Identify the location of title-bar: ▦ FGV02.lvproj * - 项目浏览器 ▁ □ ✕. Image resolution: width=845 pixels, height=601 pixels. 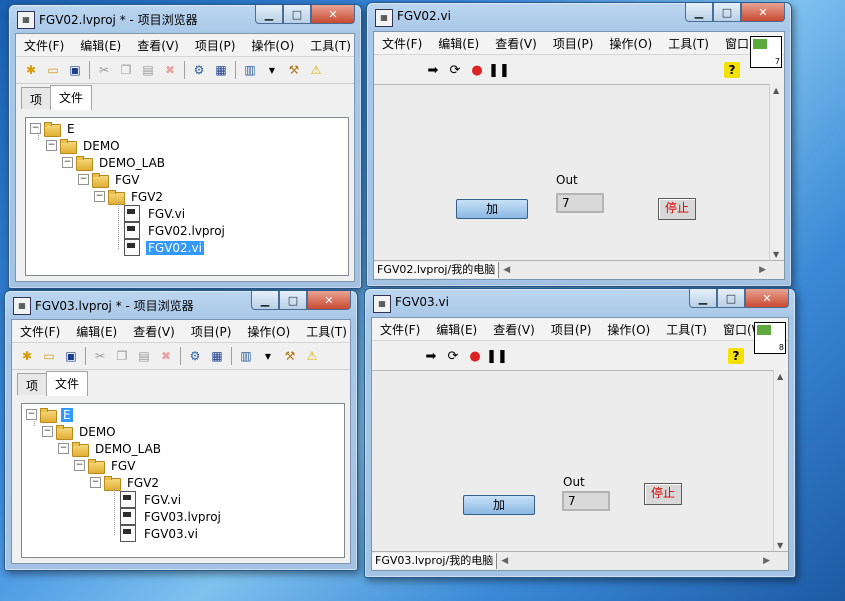
(185, 19).